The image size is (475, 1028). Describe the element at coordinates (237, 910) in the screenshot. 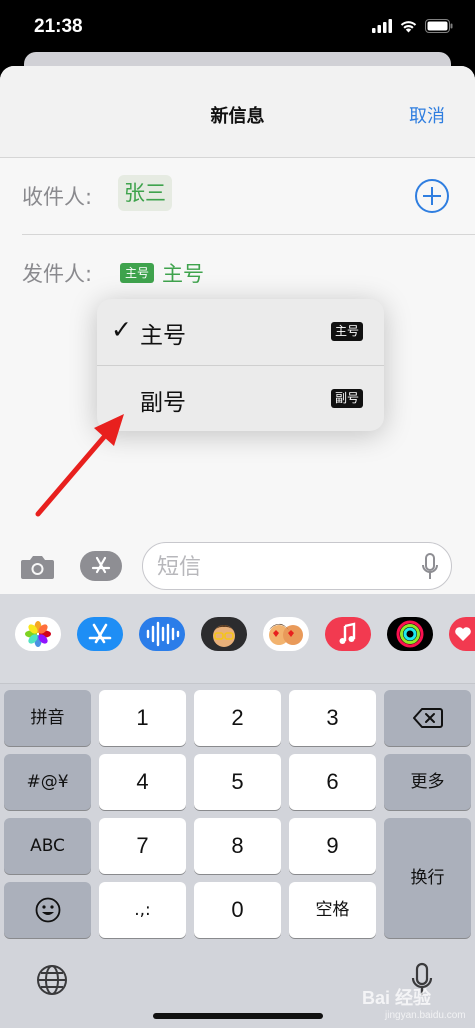

I see `key-0: 0` at that location.